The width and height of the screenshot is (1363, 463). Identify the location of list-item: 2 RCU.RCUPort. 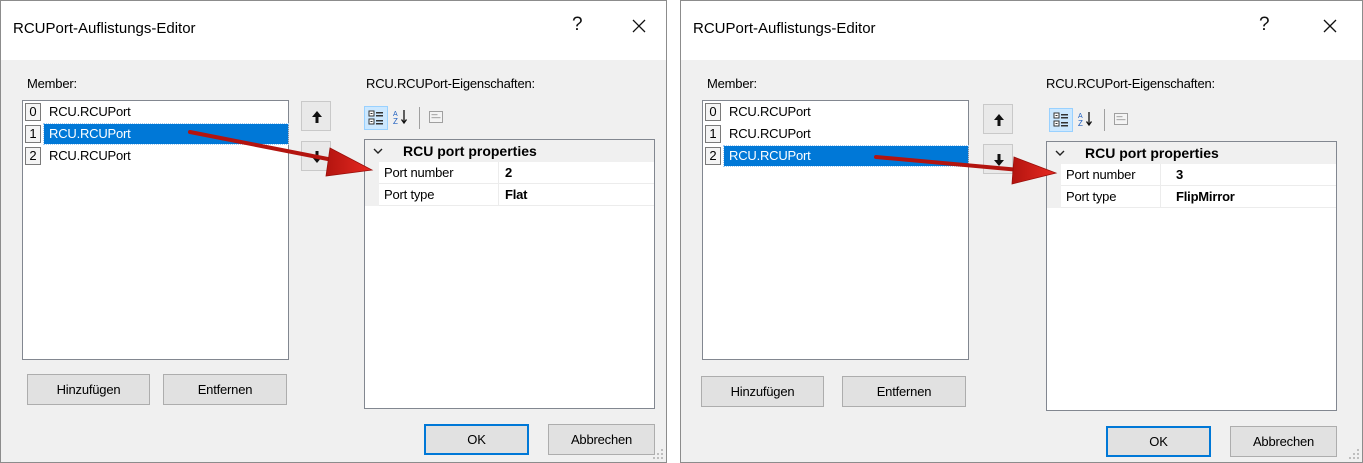
(155, 156).